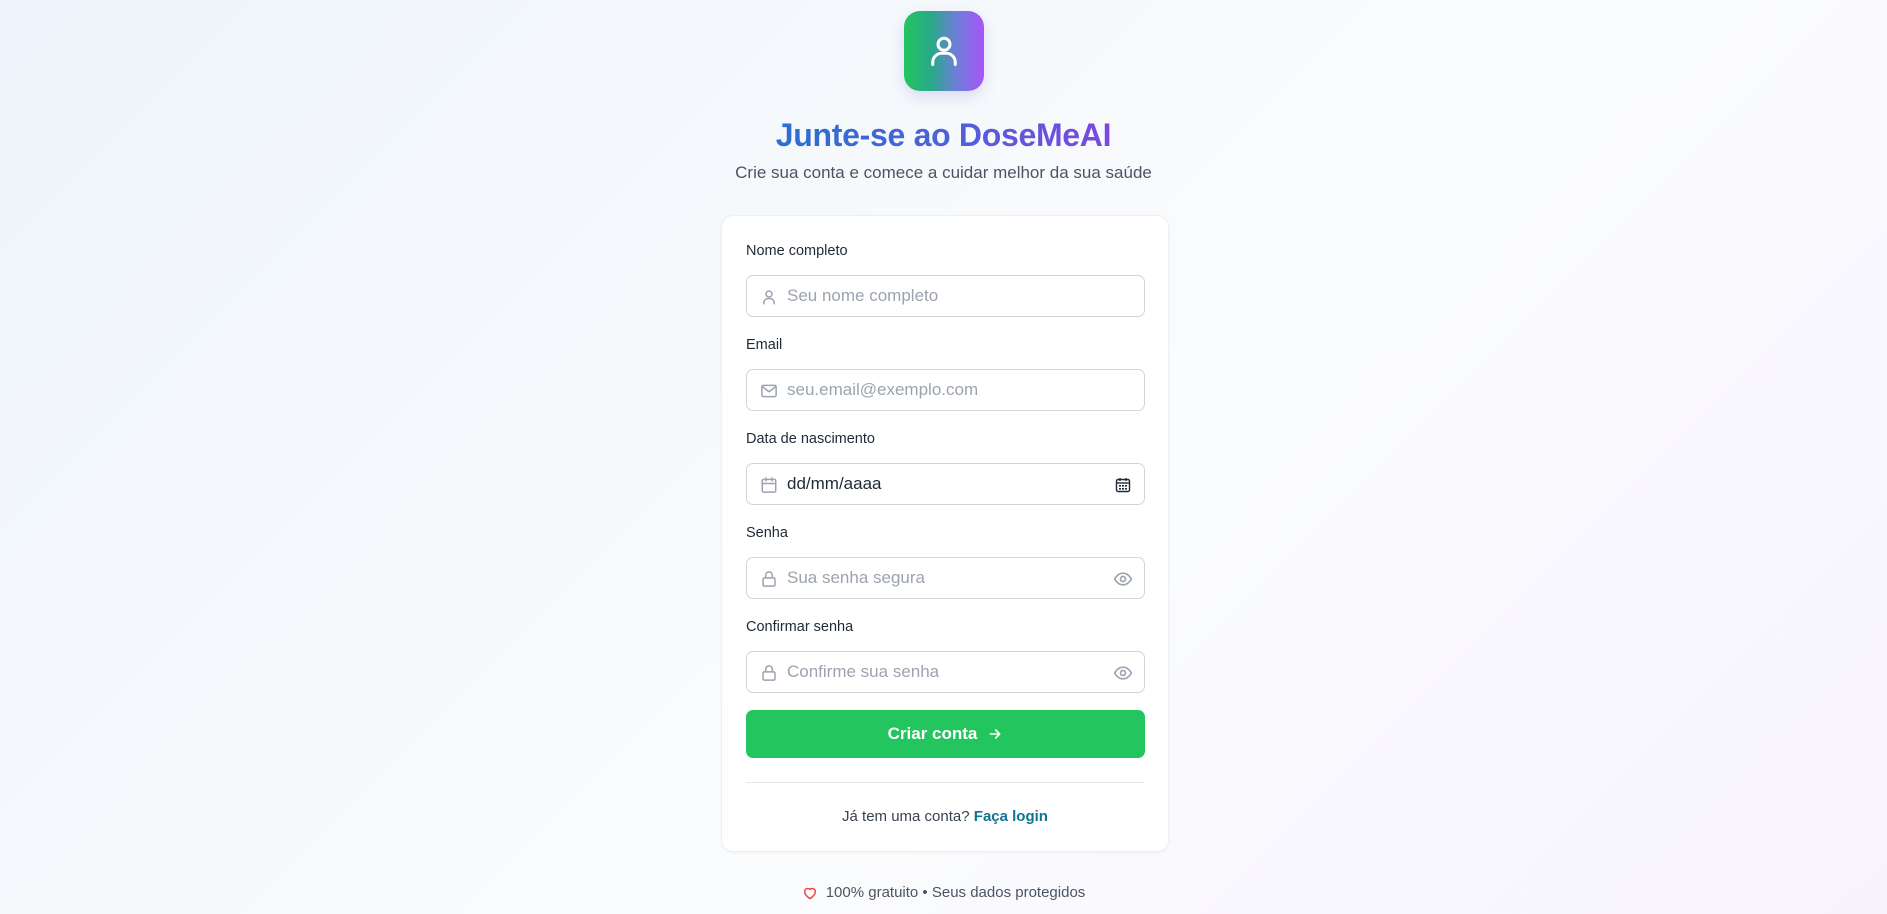  What do you see at coordinates (764, 345) in the screenshot?
I see `email-label: Email` at bounding box center [764, 345].